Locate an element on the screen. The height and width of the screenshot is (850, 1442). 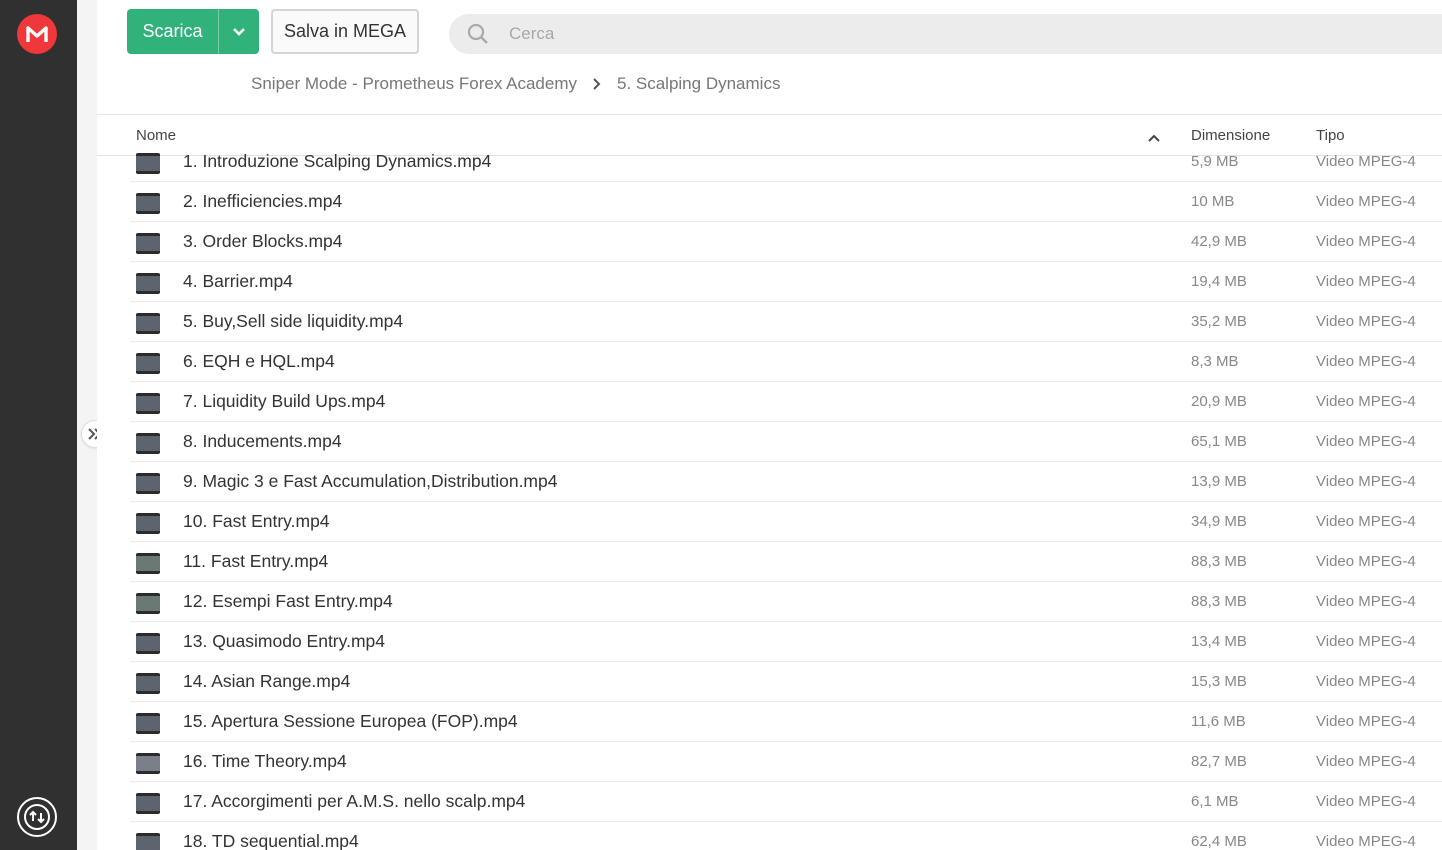
mega-logo-icon is located at coordinates (37, 34).